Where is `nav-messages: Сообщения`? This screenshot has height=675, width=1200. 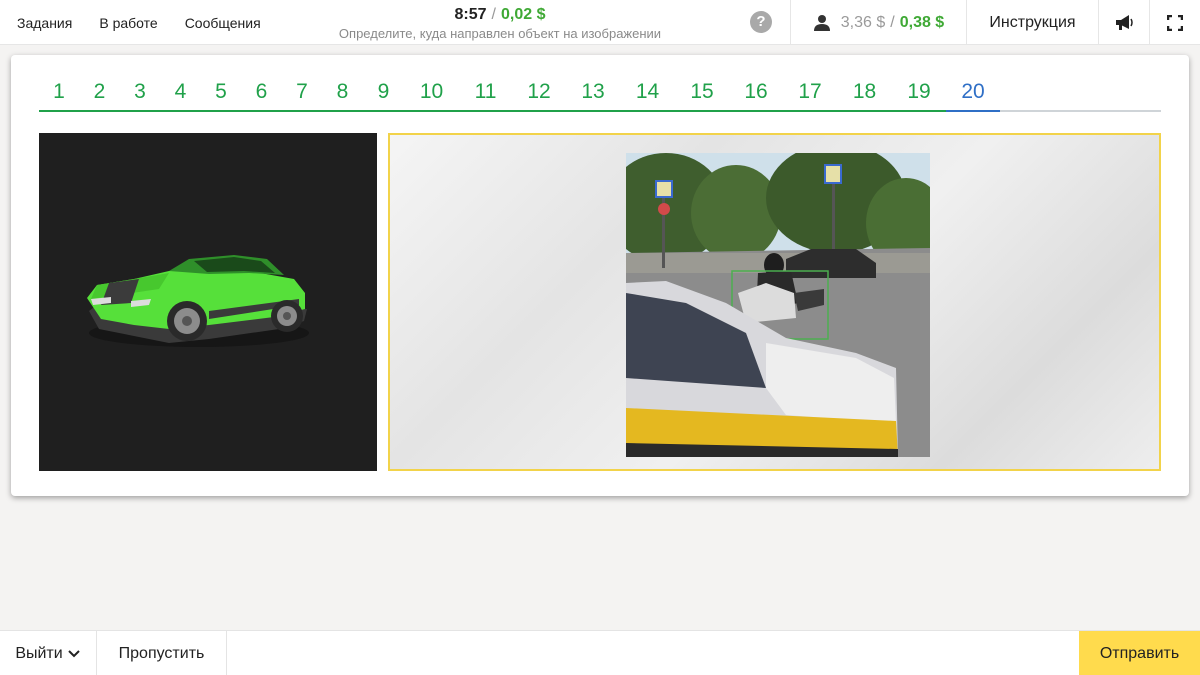 nav-messages: Сообщения is located at coordinates (223, 23).